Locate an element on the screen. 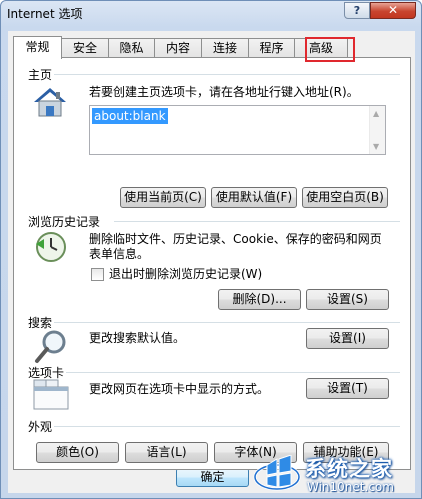  site-watermark: 系统之家 Win10net.com is located at coordinates (333, 474).